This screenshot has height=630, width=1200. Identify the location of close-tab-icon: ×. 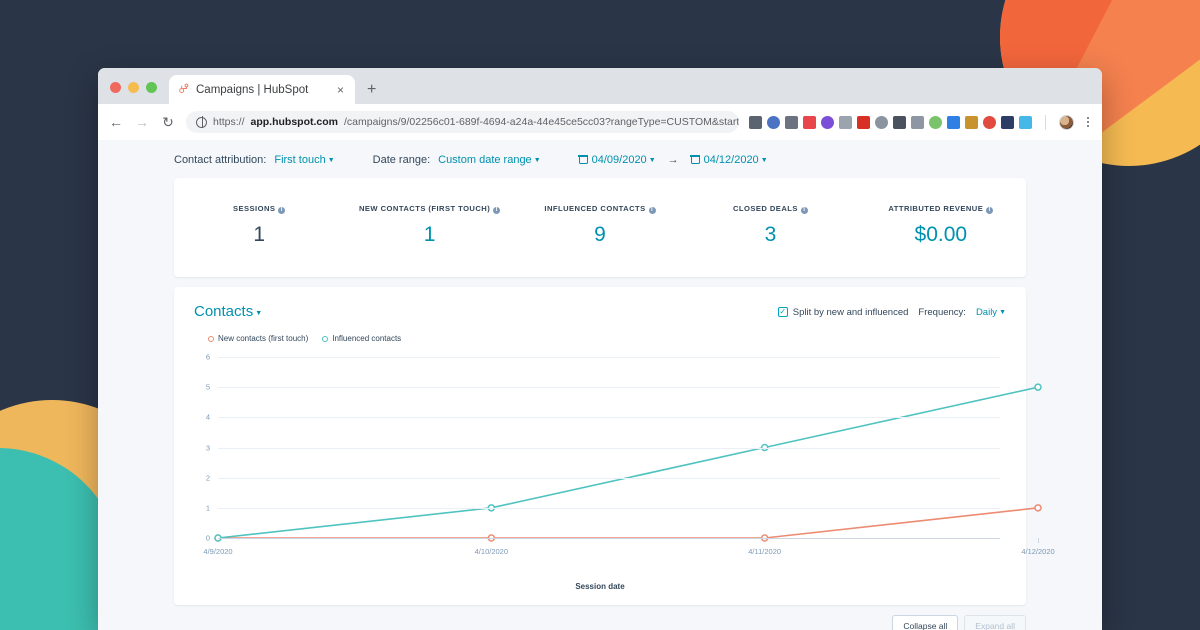
(340, 90).